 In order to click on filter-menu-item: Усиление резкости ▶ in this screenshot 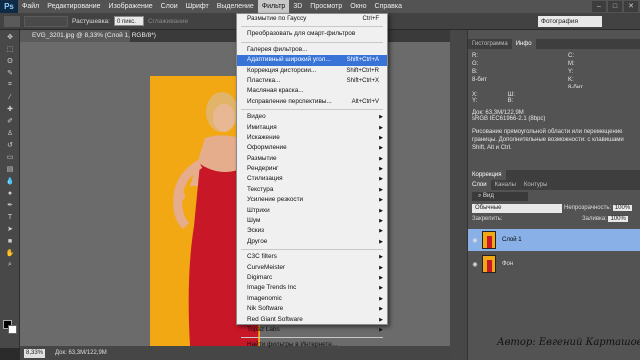, I will do `click(312, 200)`.